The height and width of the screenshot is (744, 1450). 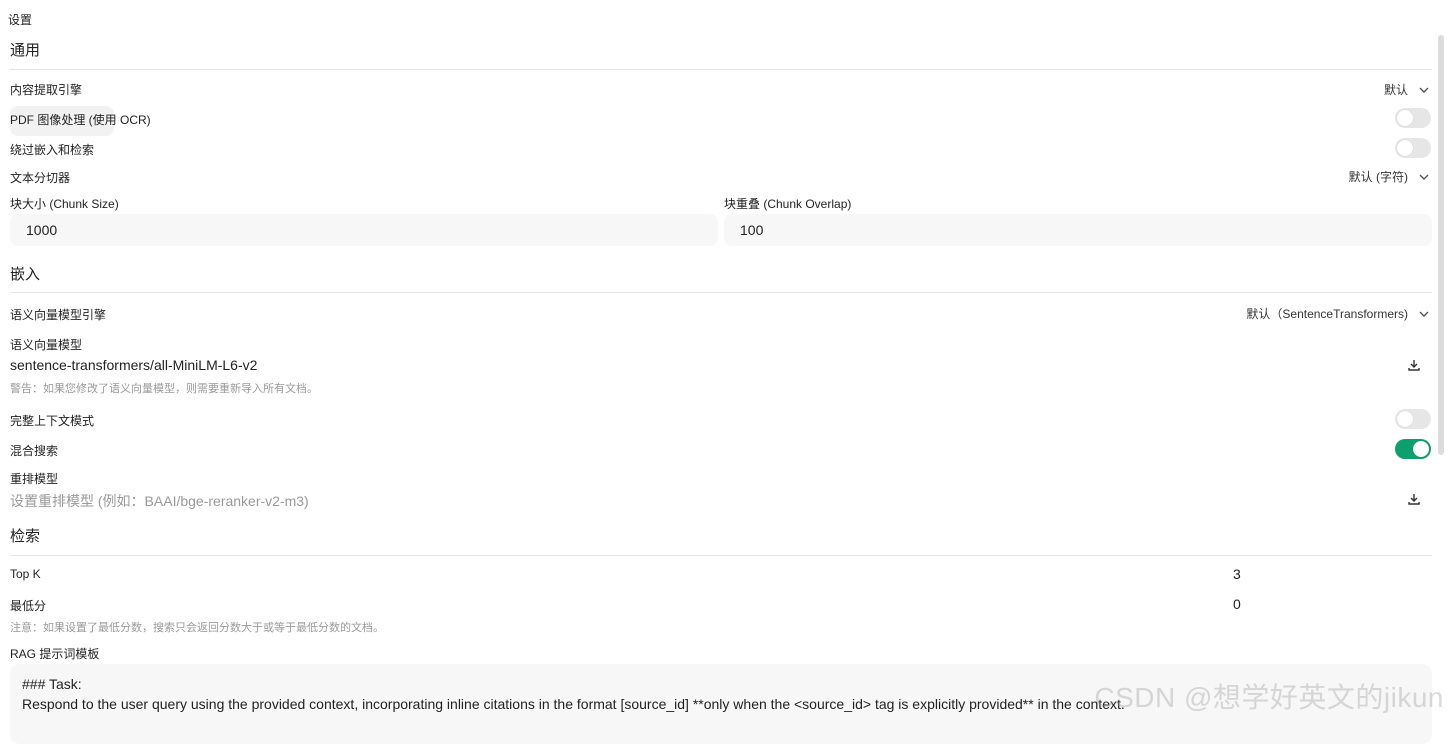 I want to click on chunk-overlap-label: 块重叠 (Chunk Overlap), so click(x=788, y=204).